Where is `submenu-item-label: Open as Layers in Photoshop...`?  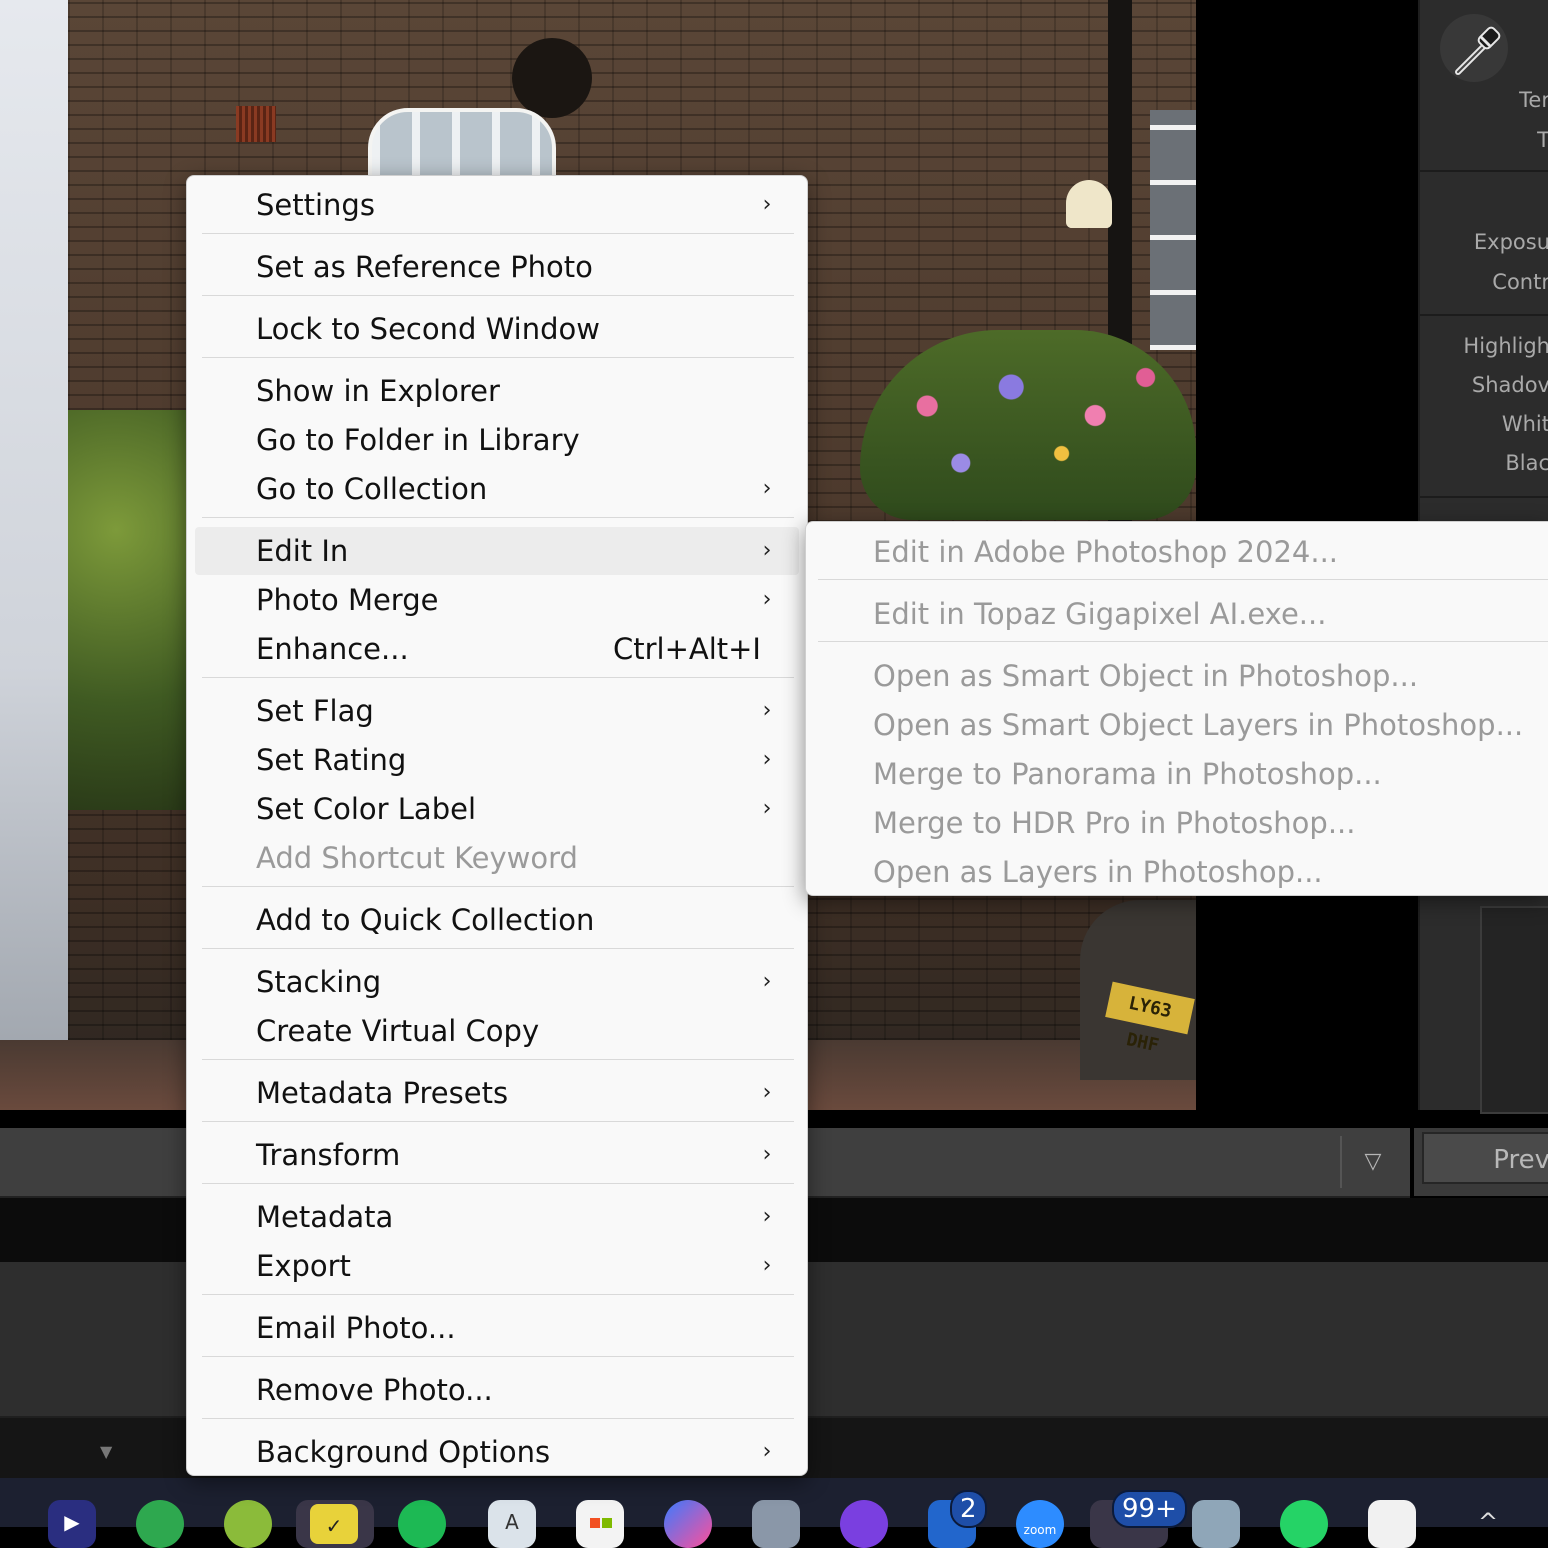 submenu-item-label: Open as Layers in Photoshop... is located at coordinates (1098, 872).